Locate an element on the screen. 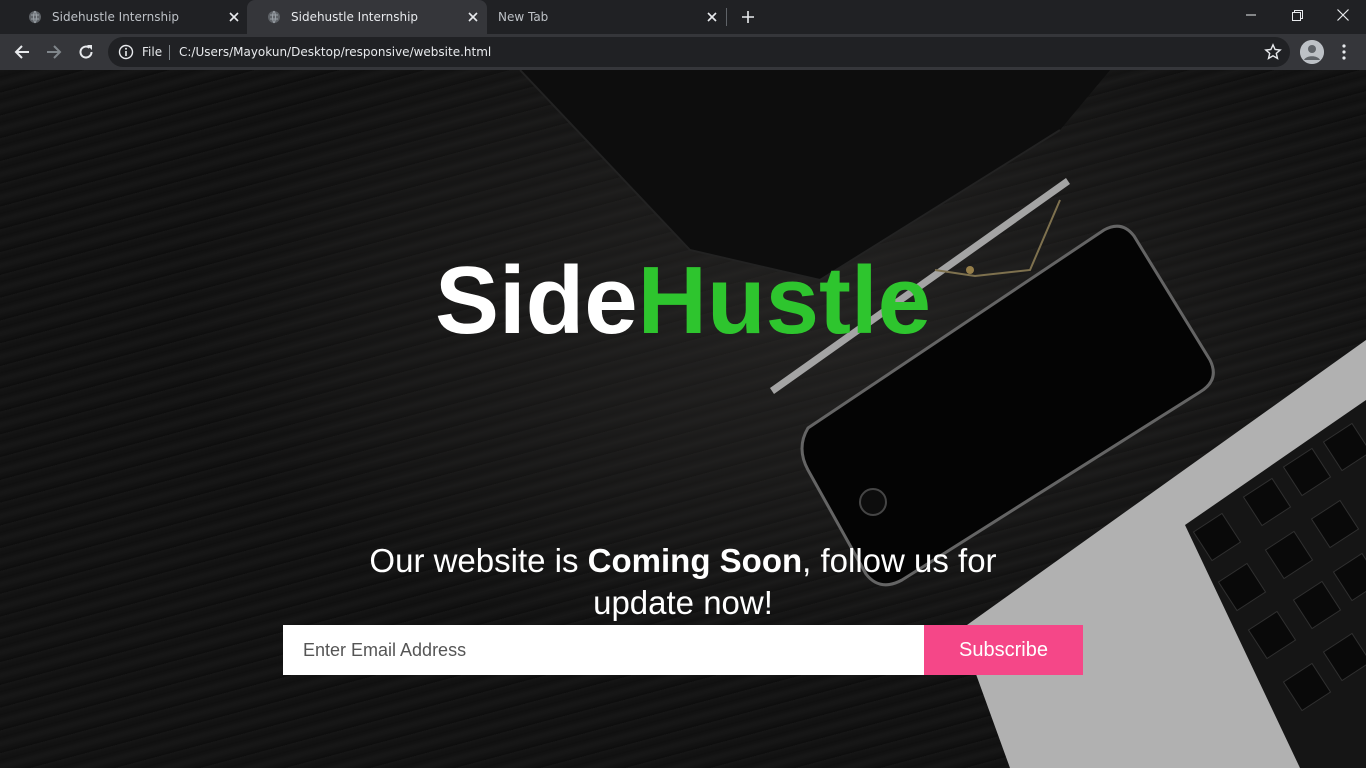  tab-sidehustle-2: Sidehustle Internship is located at coordinates (367, 17).